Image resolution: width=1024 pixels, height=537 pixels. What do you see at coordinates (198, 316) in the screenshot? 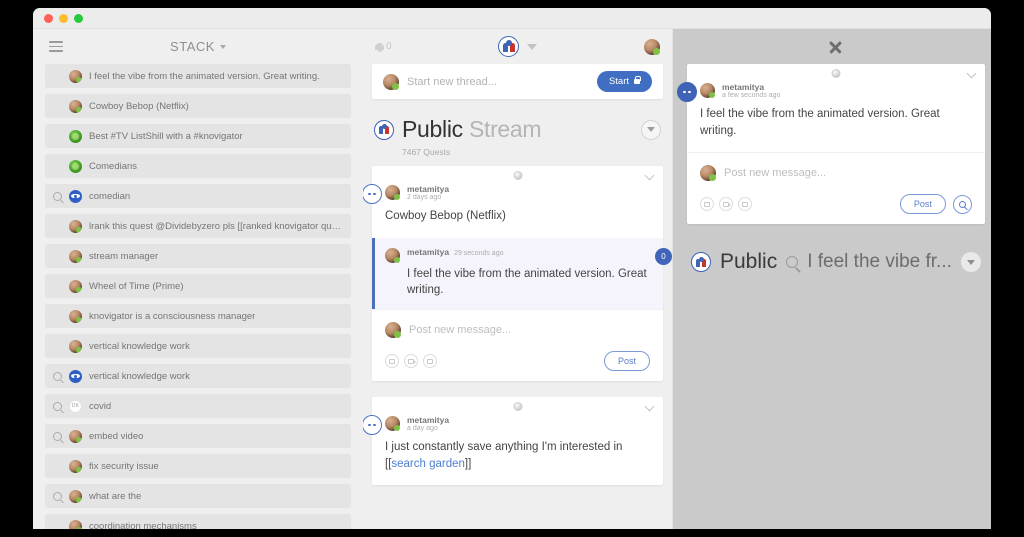
I see `stack-list-item: knovigator is a consciousness manager` at bounding box center [198, 316].